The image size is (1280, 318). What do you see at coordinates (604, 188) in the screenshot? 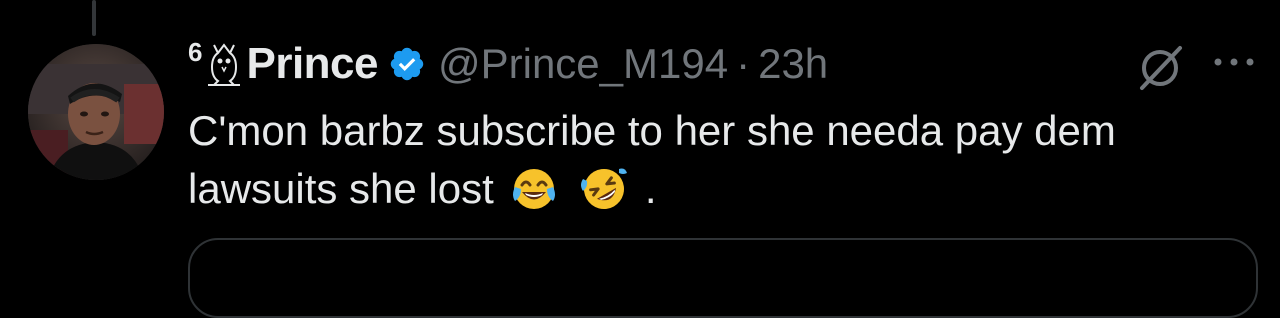
I see `rolling-on-the-floor-laughing-emoji-icon` at bounding box center [604, 188].